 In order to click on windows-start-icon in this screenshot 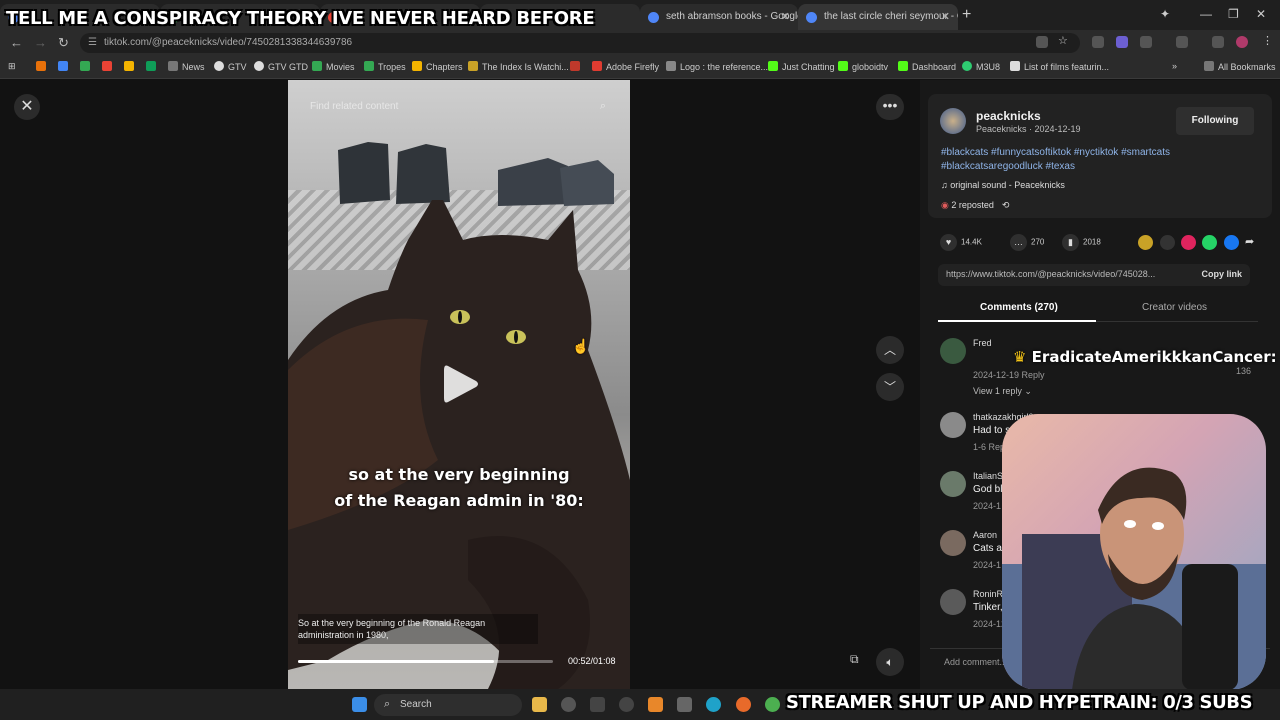, I will do `click(359, 704)`.